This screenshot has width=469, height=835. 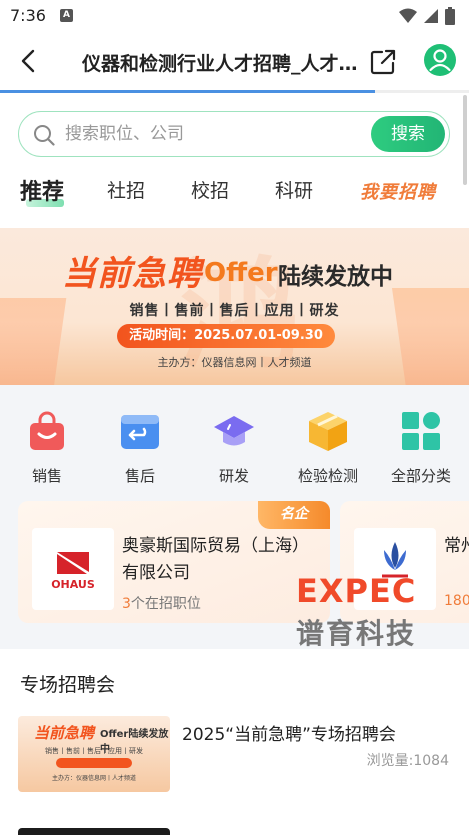 I want to click on company-jobs: 180, so click(x=456, y=601).